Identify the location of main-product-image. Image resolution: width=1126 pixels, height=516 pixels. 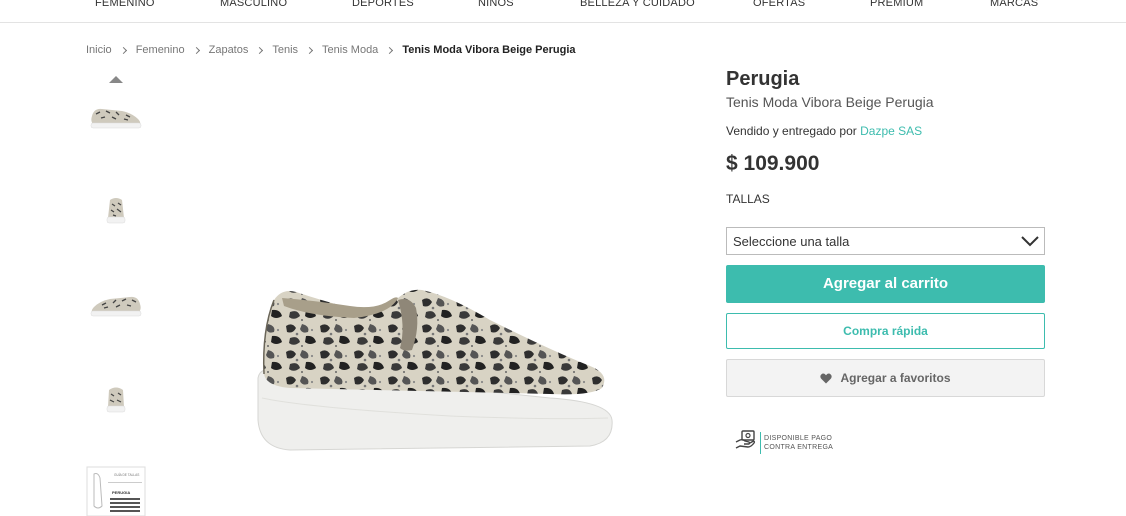
(435, 370).